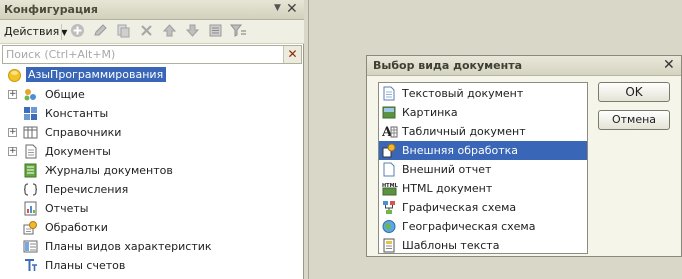 The width and height of the screenshot is (682, 279). What do you see at coordinates (51, 9) in the screenshot?
I see `configuration-title: Конфигурация` at bounding box center [51, 9].